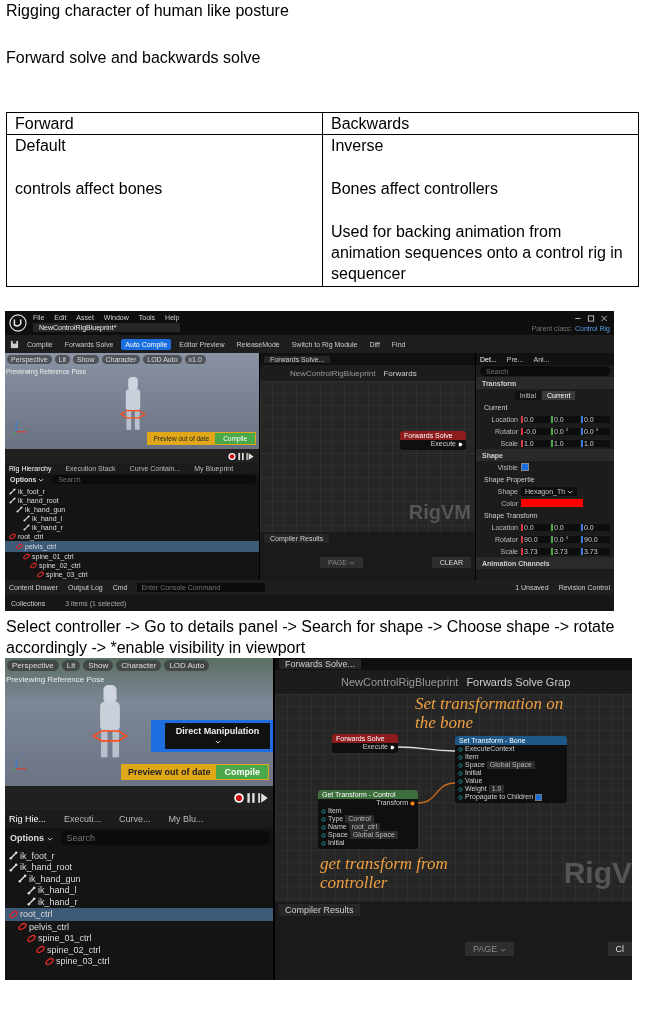 The width and height of the screenshot is (656, 1024). Describe the element at coordinates (139, 856) in the screenshot. I see `tree-item: ik_foot_r` at that location.